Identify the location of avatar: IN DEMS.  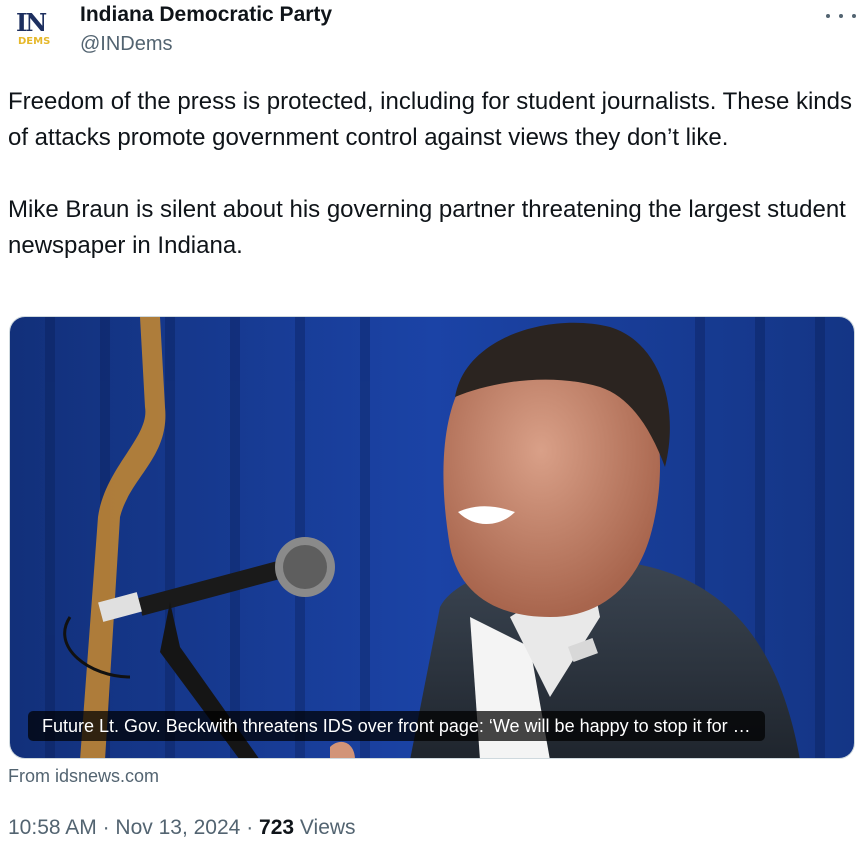
(38, 32).